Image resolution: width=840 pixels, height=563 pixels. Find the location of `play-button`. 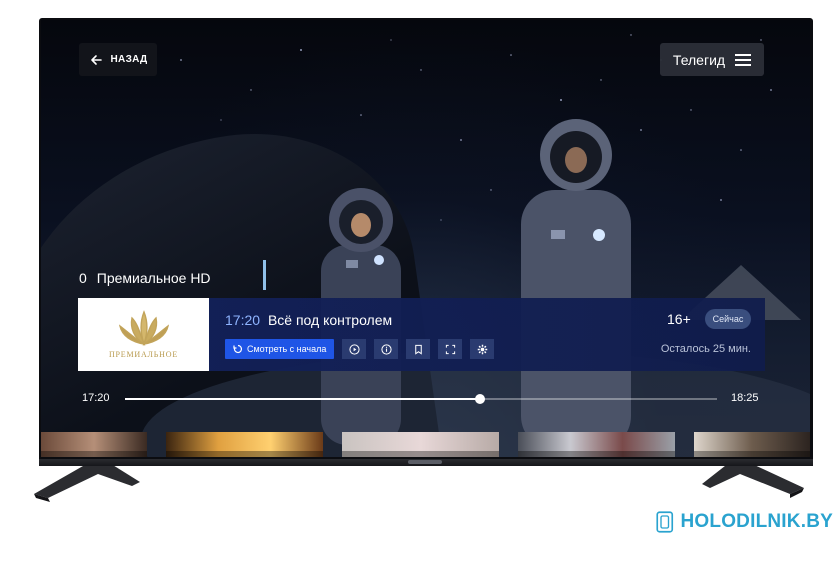

play-button is located at coordinates (354, 349).